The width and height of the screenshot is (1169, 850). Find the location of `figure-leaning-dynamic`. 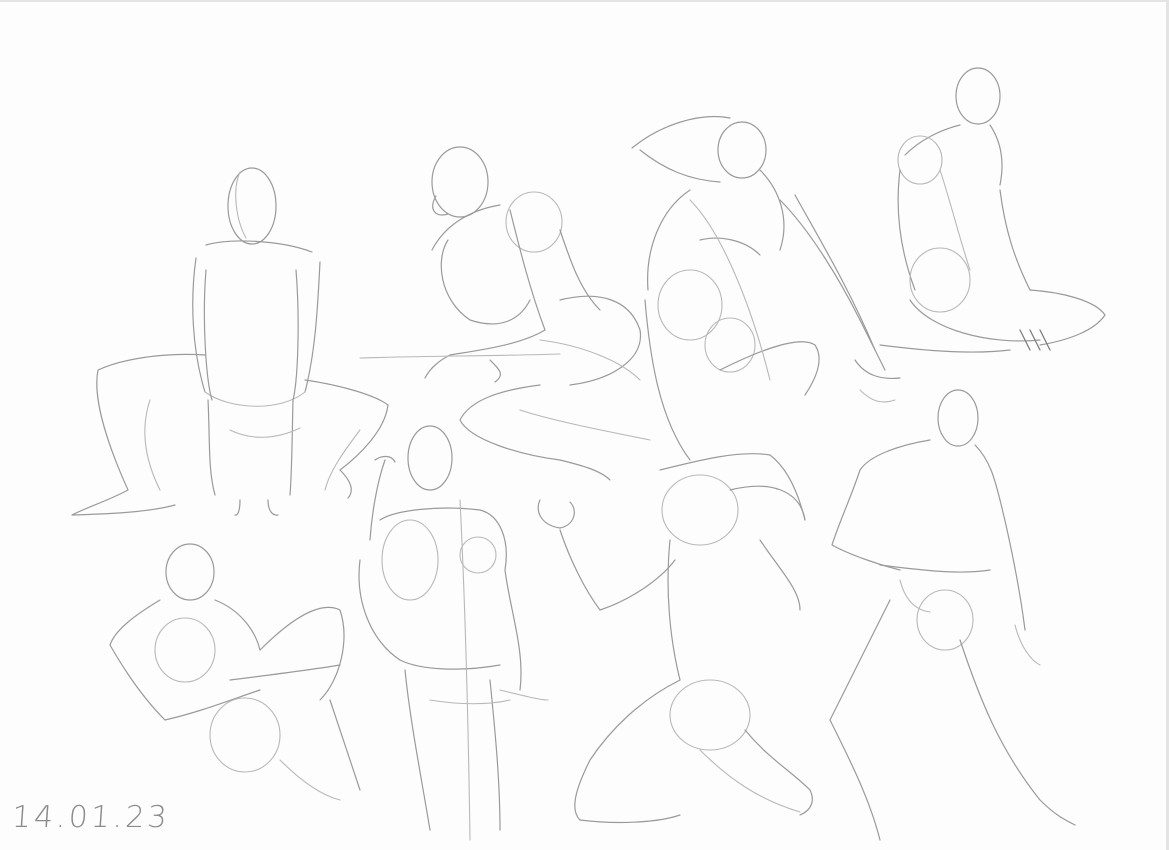

figure-leaning-dynamic is located at coordinates (766, 288).